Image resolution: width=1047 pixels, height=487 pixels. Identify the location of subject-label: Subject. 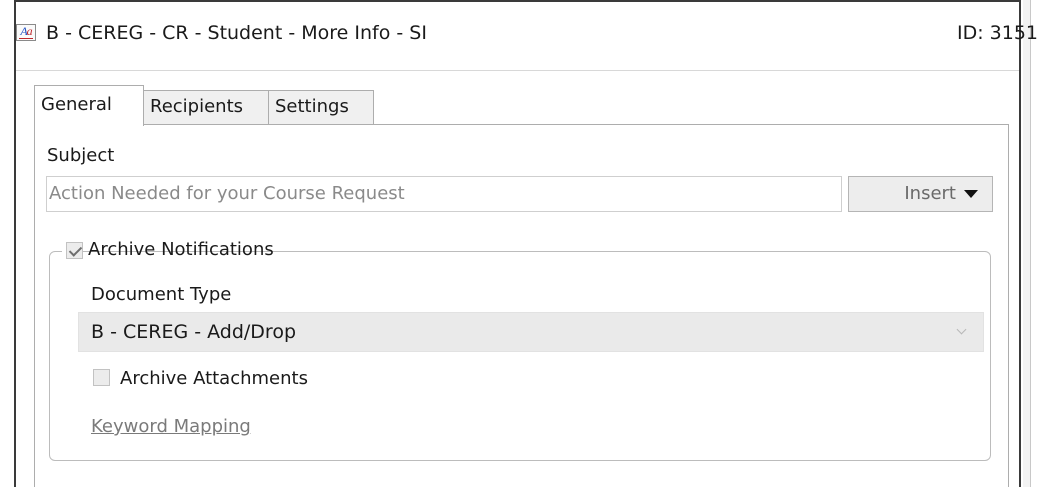
(81, 155).